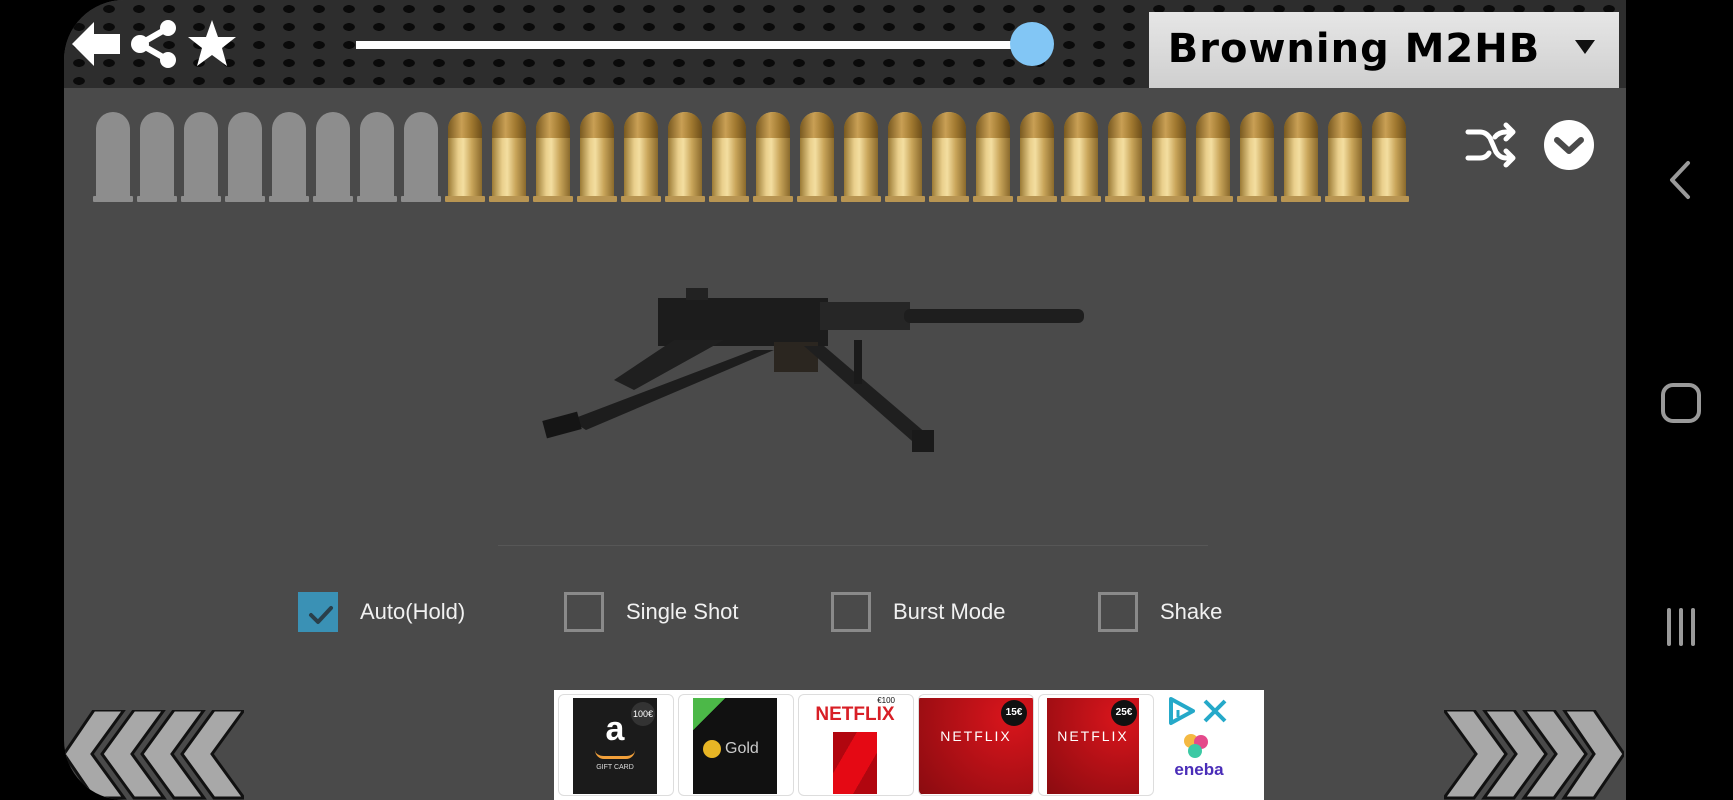  I want to click on chevrons-left-icon, so click(155, 754).